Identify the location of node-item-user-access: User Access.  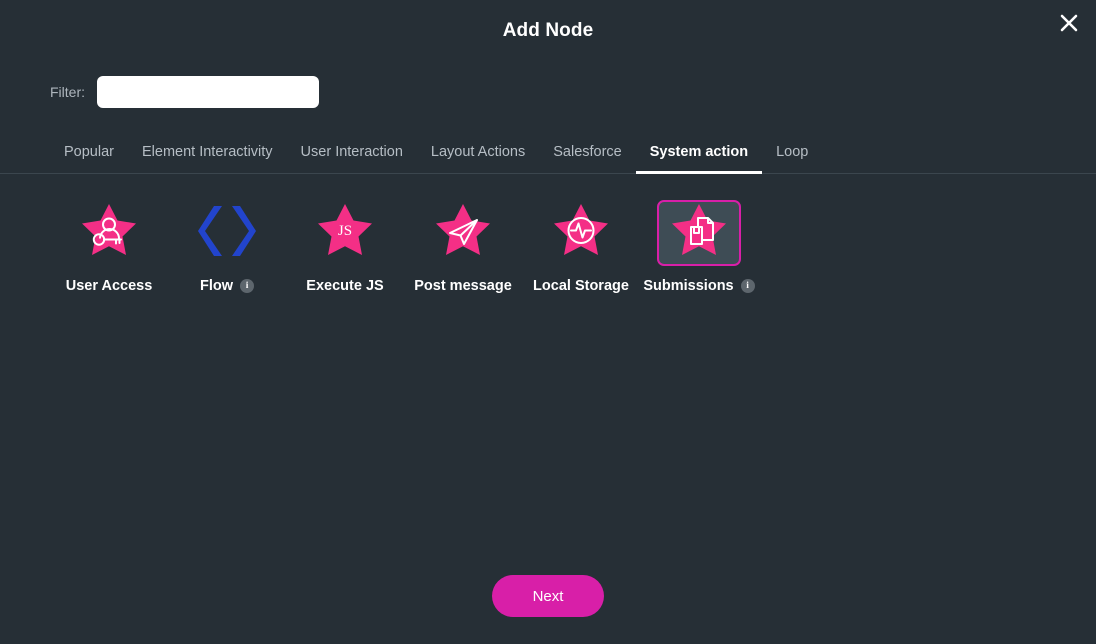
(109, 247).